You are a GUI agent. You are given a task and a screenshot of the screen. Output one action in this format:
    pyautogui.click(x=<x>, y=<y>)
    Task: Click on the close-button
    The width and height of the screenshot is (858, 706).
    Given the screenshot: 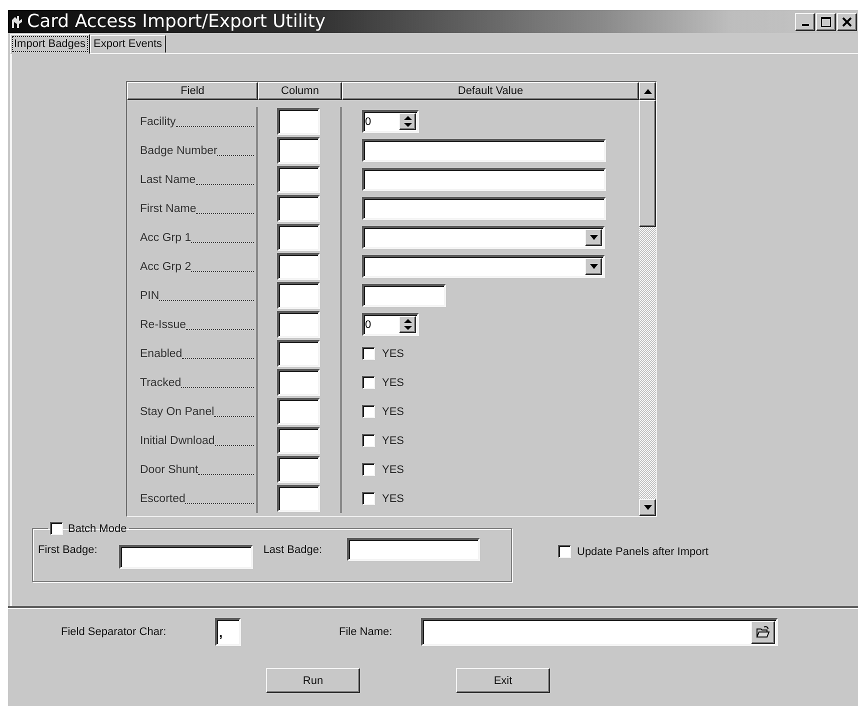 What is the action you would take?
    pyautogui.click(x=847, y=21)
    